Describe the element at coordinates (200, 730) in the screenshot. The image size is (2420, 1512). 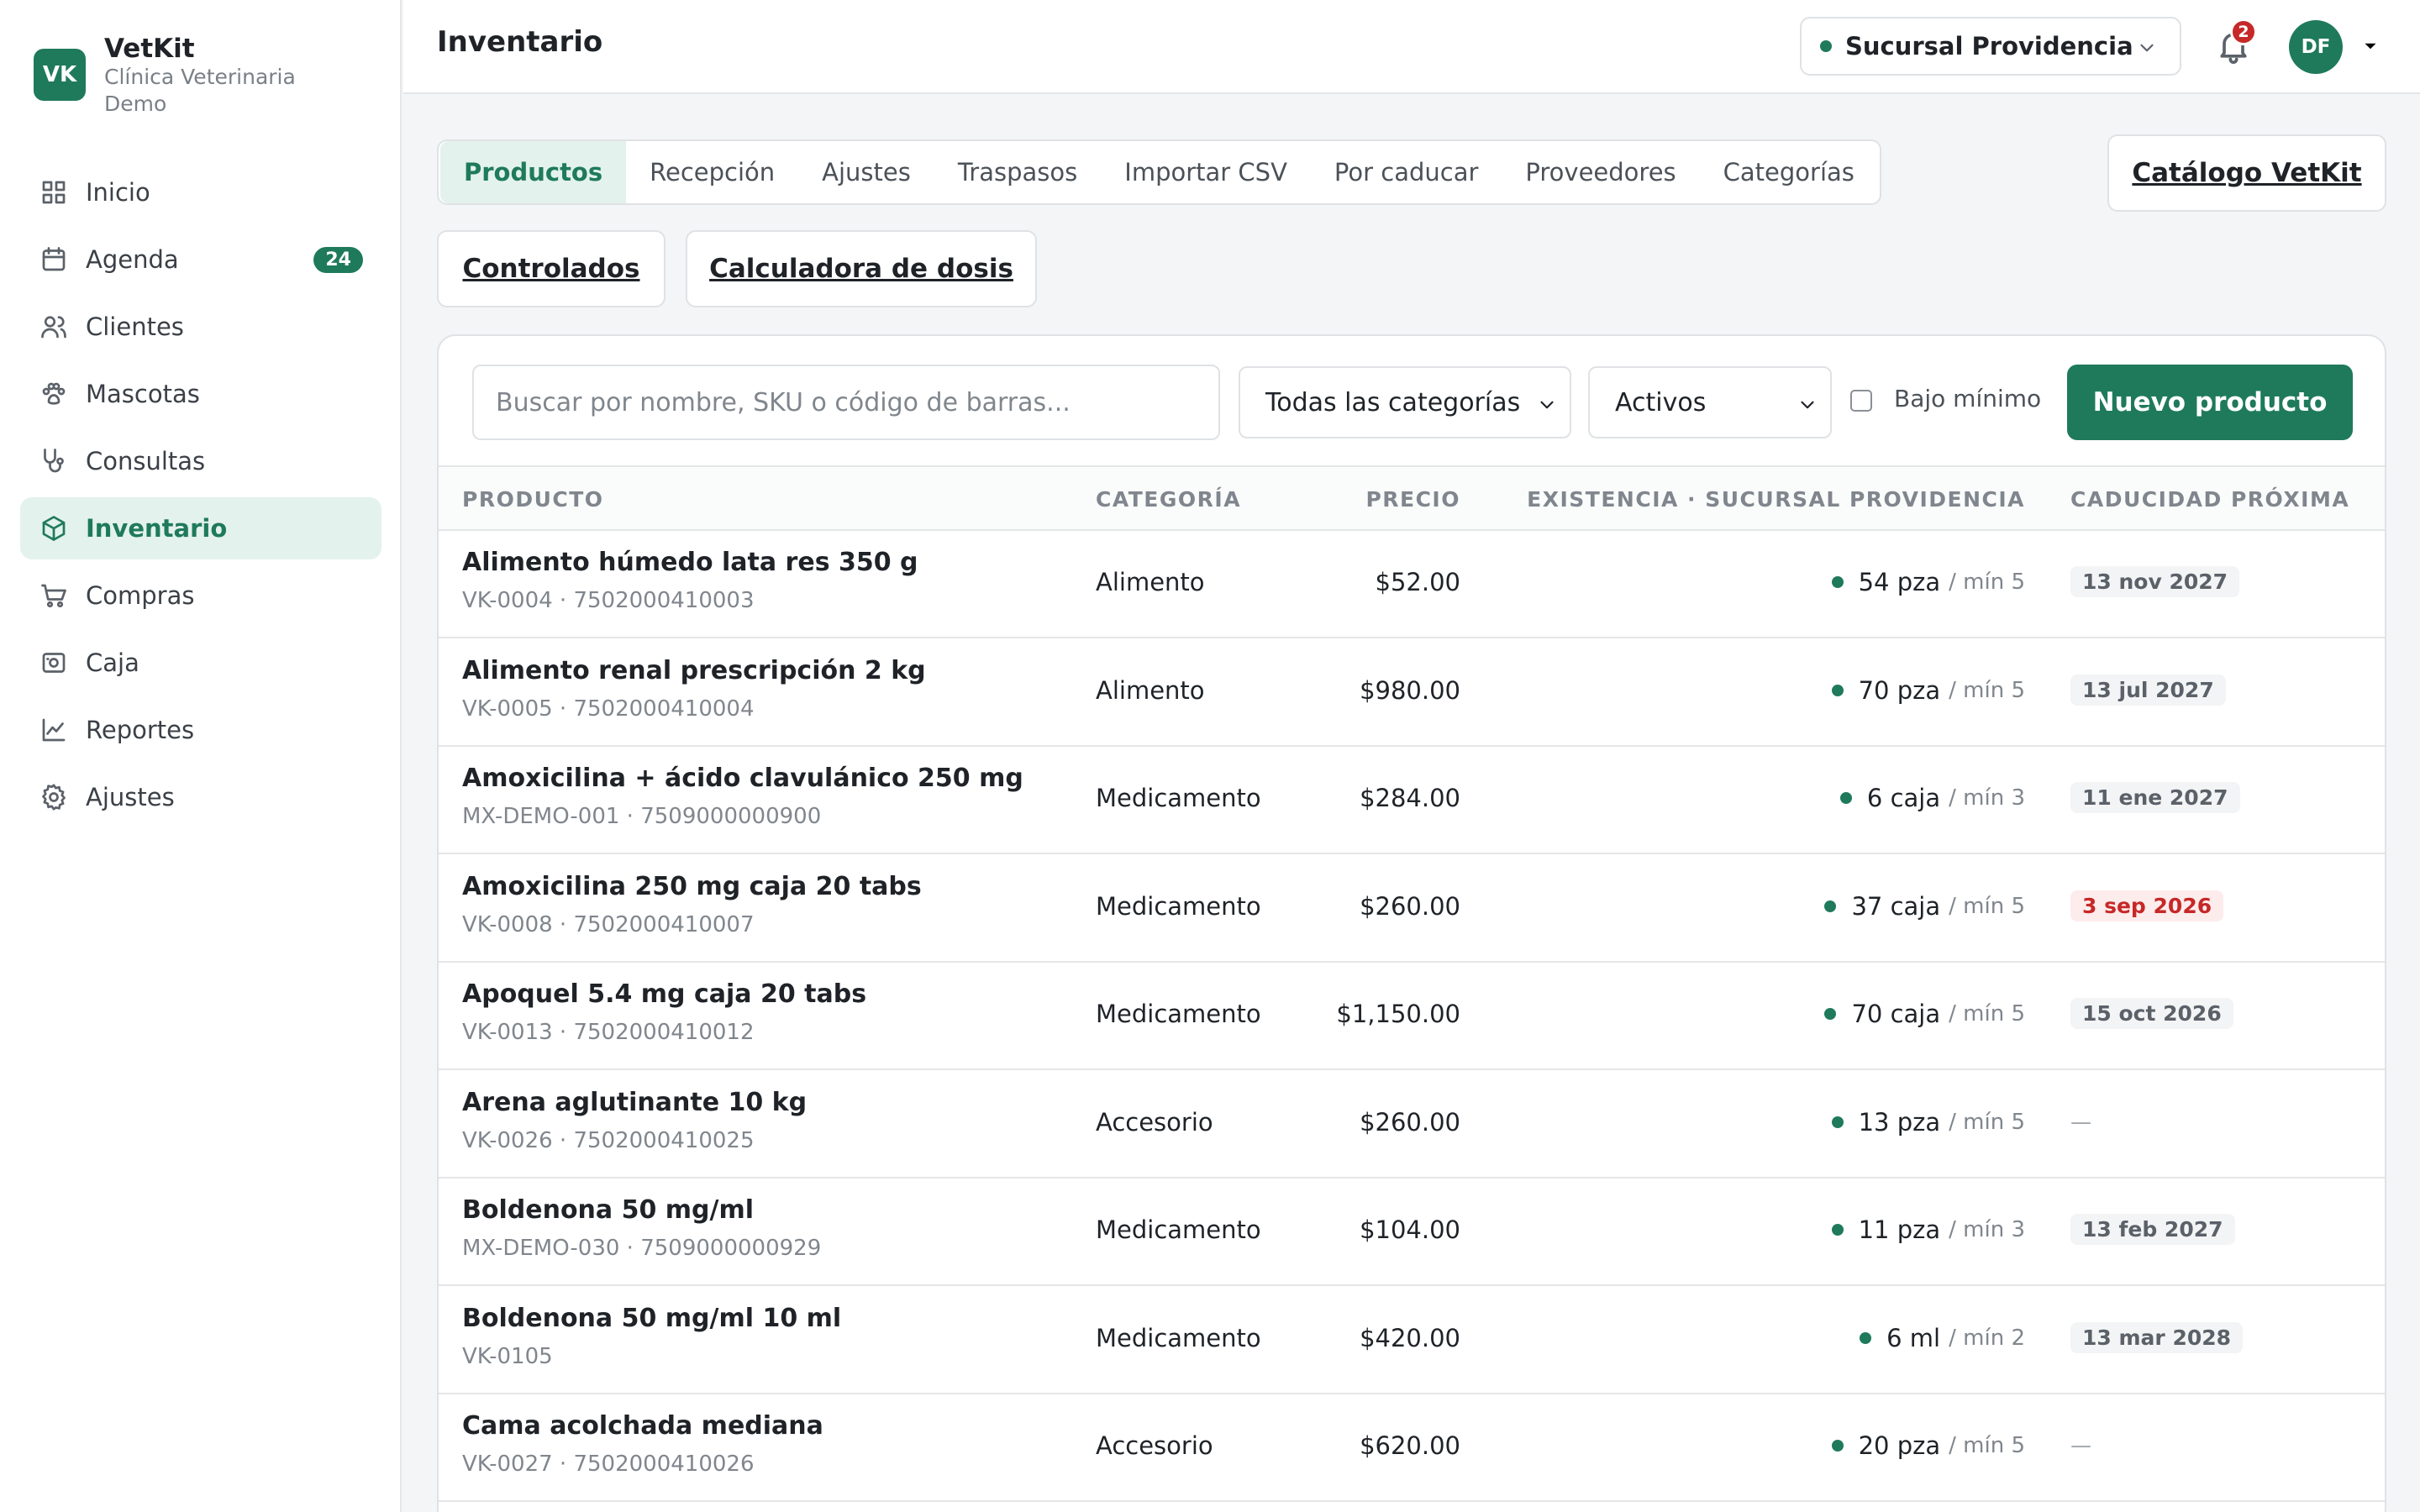
I see `sidebar-item-reportes: Reportes` at that location.